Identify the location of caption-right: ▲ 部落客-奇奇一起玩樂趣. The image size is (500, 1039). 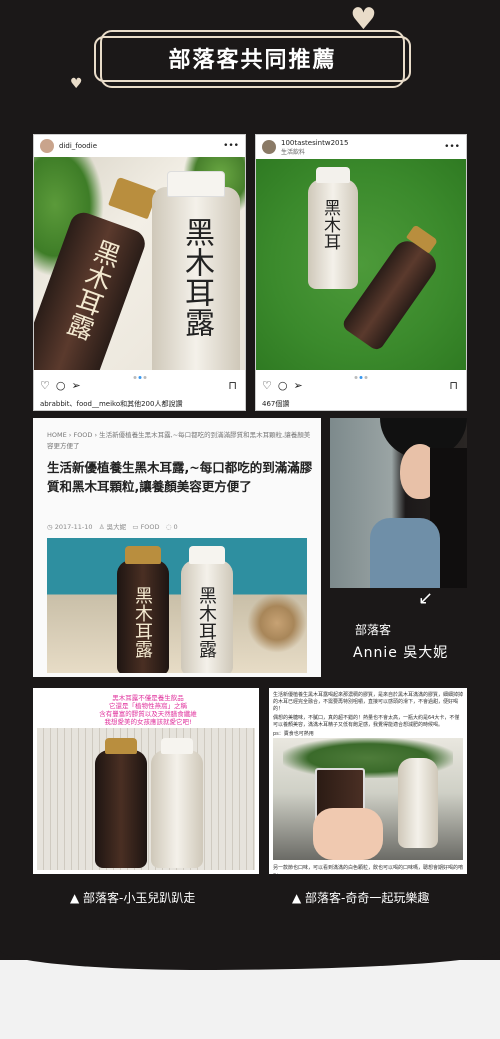
(361, 898).